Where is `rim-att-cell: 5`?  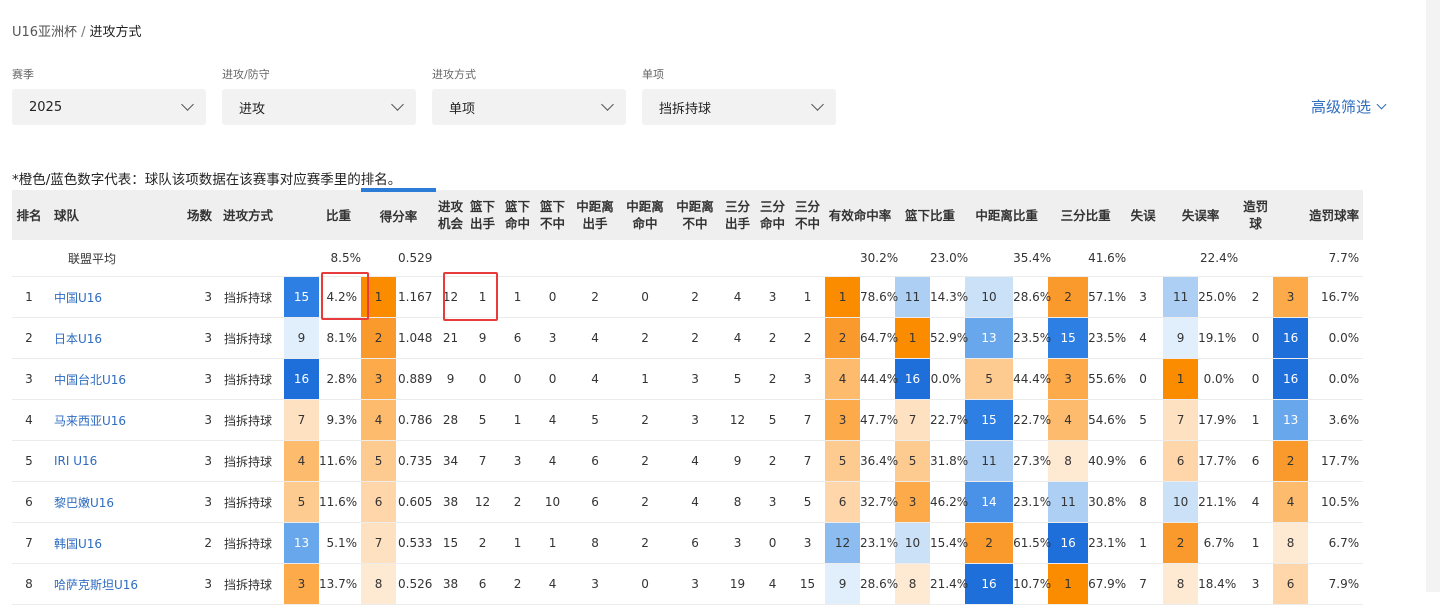
rim-att-cell: 5 is located at coordinates (483, 420).